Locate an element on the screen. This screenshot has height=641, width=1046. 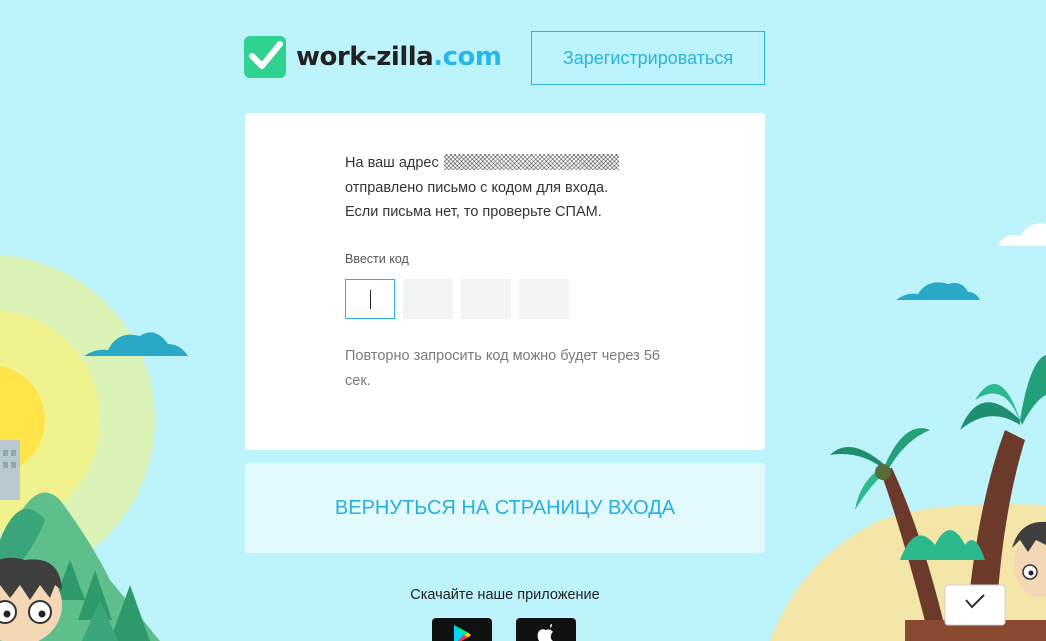
google-play-button is located at coordinates (462, 629).